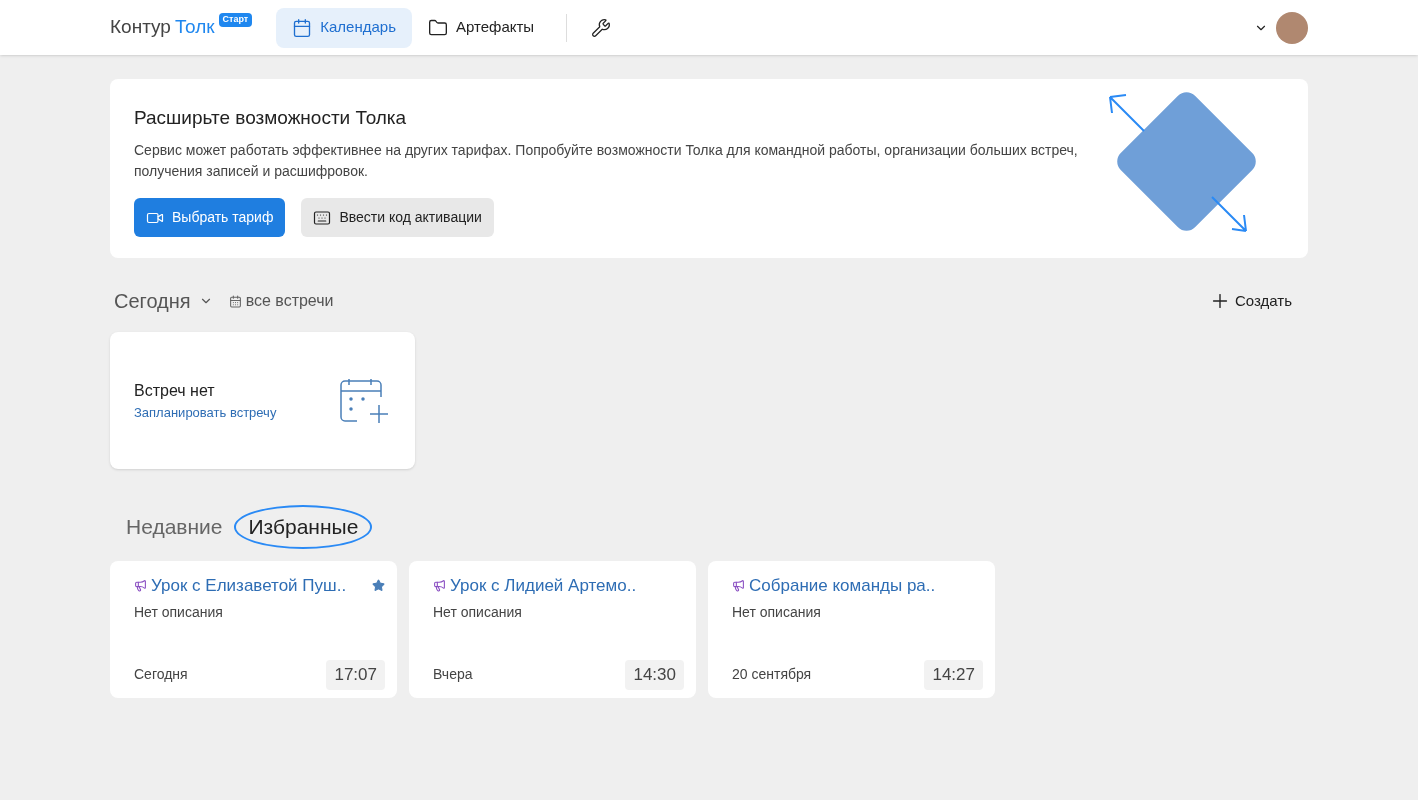 The width and height of the screenshot is (1418, 800). What do you see at coordinates (236, 412) in the screenshot?
I see `schedule-link: Запланировать встречу` at bounding box center [236, 412].